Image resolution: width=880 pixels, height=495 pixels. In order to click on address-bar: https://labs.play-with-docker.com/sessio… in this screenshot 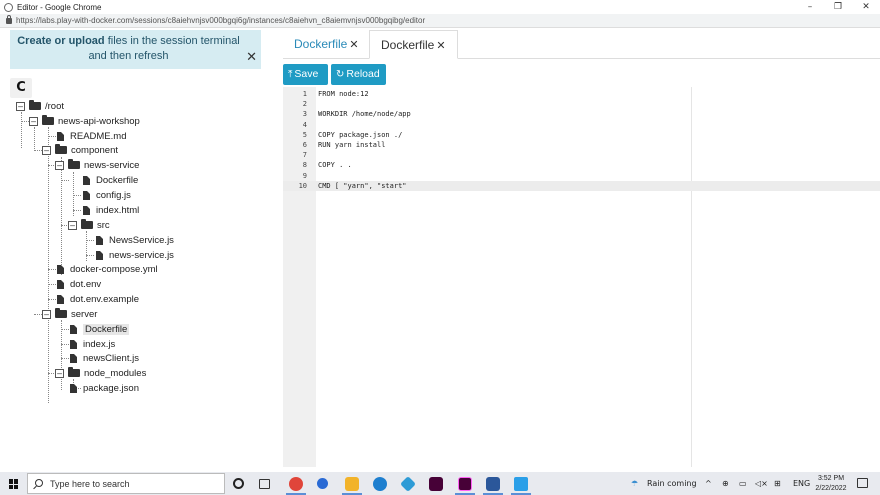, I will do `click(440, 21)`.